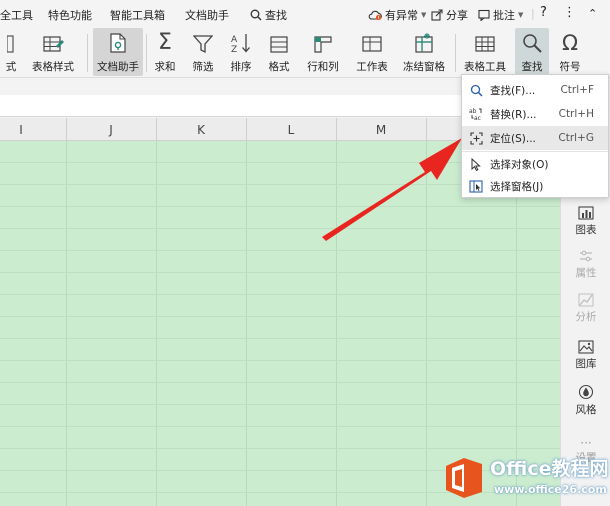  I want to click on menu-item-select-objects: 选择对象(O), so click(535, 164).